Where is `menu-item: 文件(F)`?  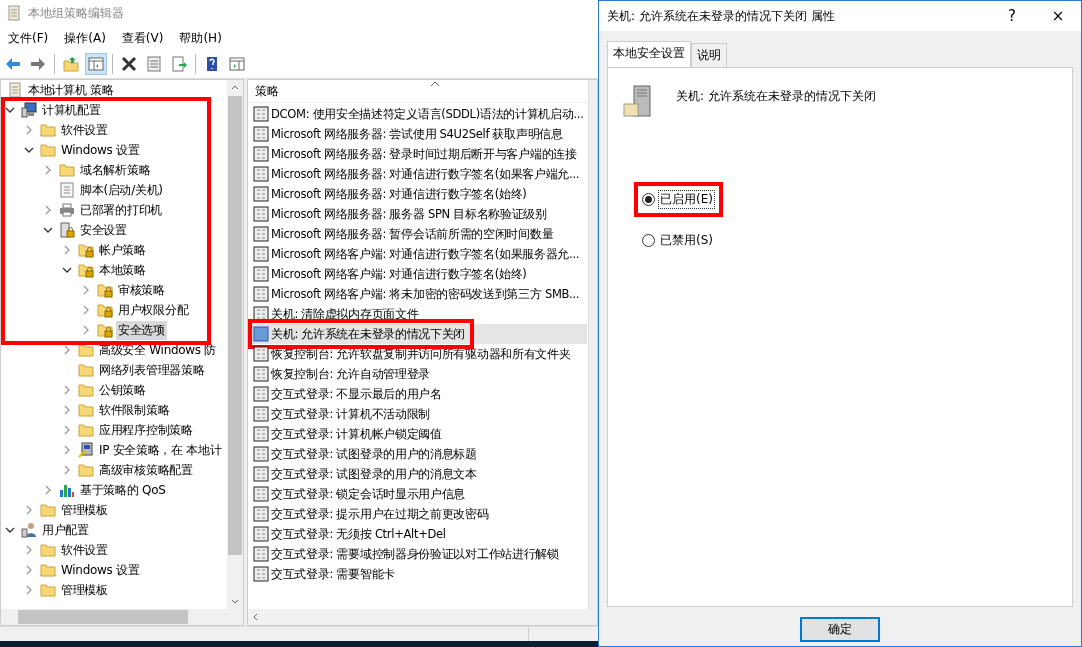
menu-item: 文件(F) is located at coordinates (28, 38).